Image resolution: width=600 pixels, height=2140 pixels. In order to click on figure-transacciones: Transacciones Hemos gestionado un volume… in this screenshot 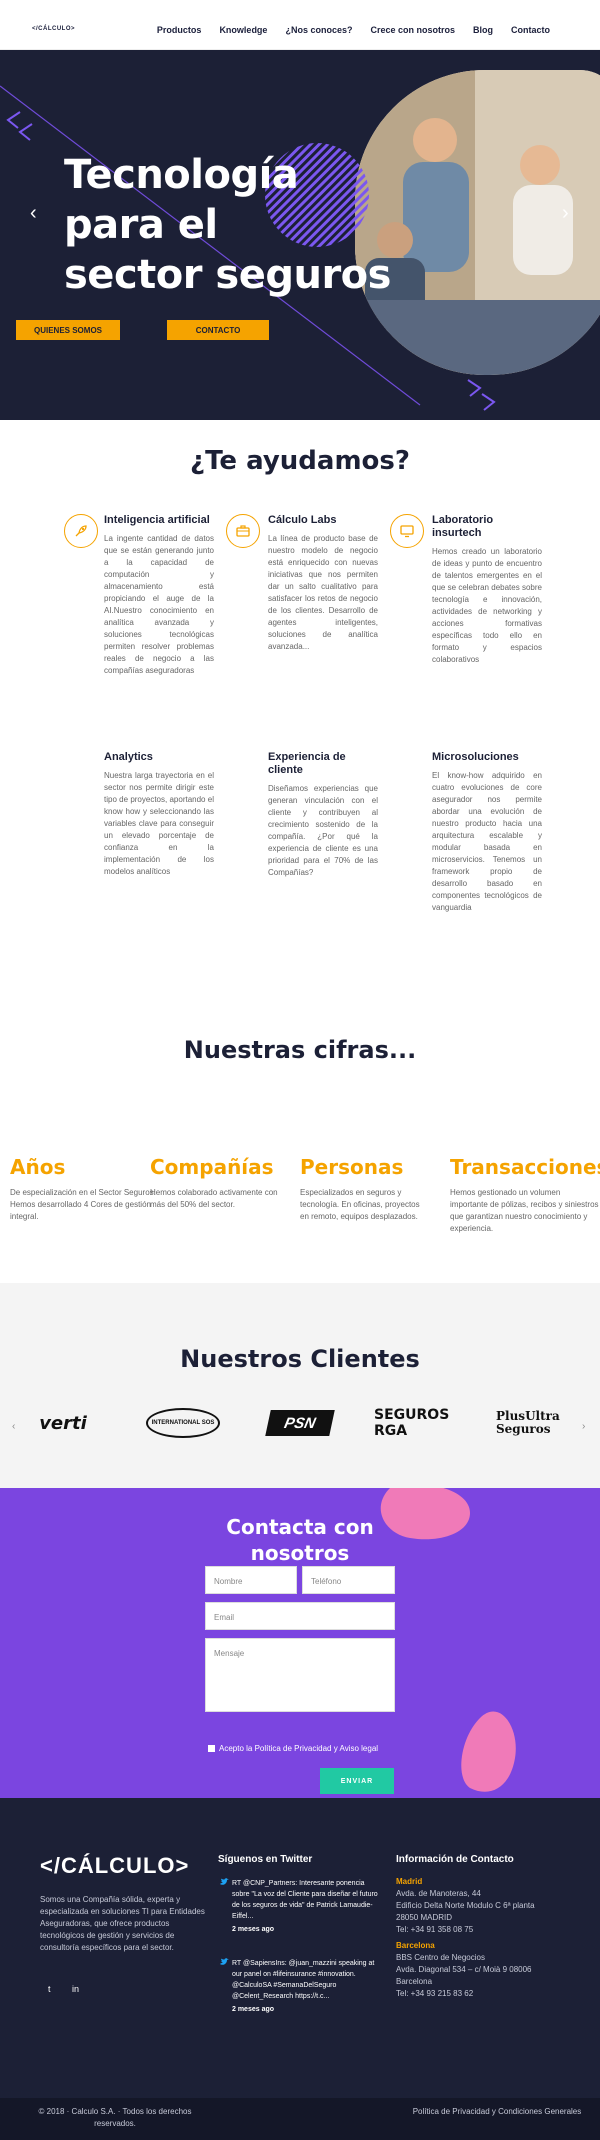, I will do `click(525, 1195)`.